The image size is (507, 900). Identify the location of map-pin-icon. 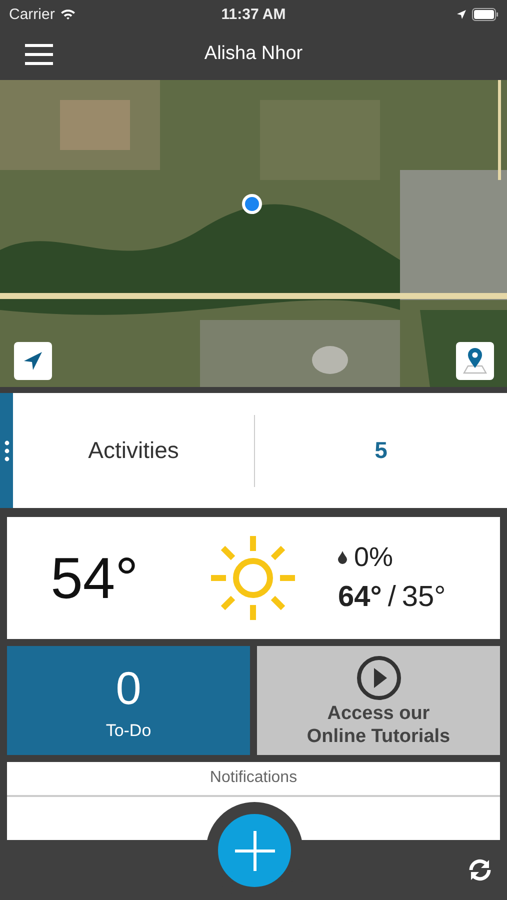
(475, 361).